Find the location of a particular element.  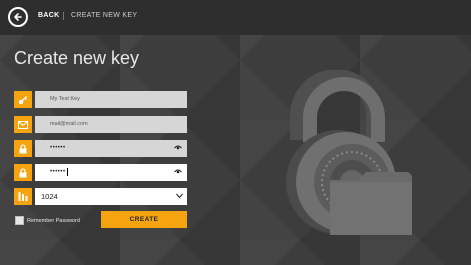

remember-password-checkbox is located at coordinates (19, 220).